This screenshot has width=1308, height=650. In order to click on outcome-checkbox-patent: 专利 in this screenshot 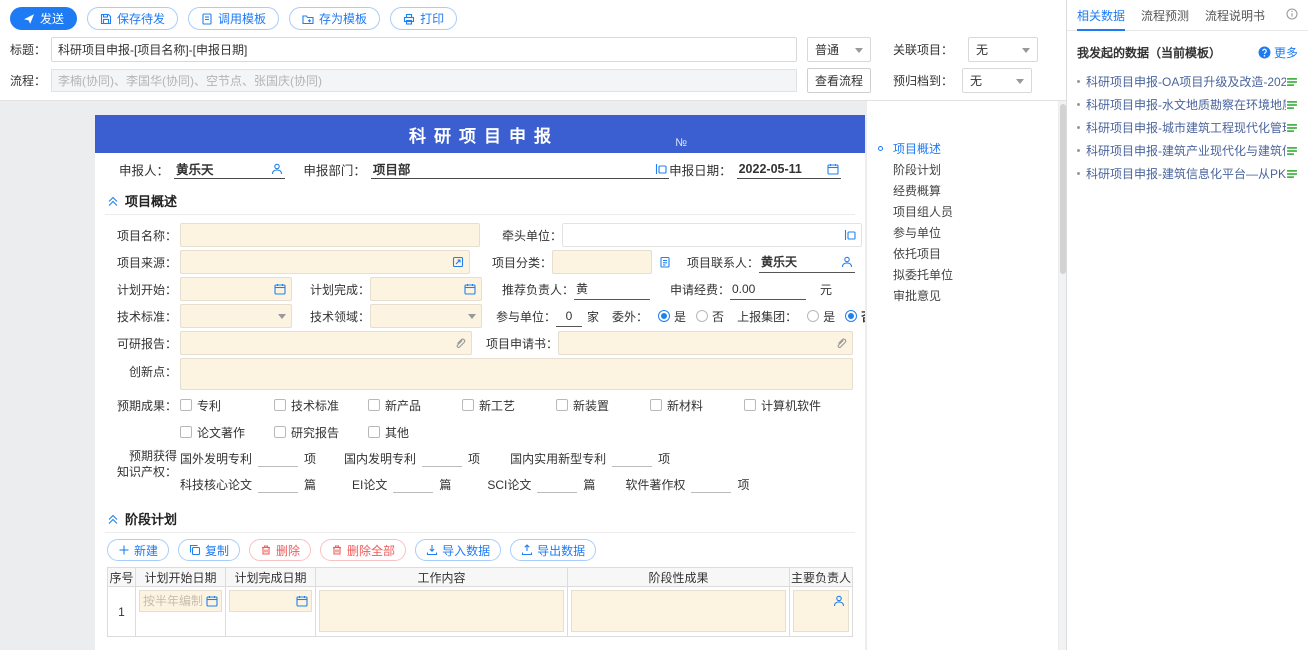, I will do `click(227, 405)`.